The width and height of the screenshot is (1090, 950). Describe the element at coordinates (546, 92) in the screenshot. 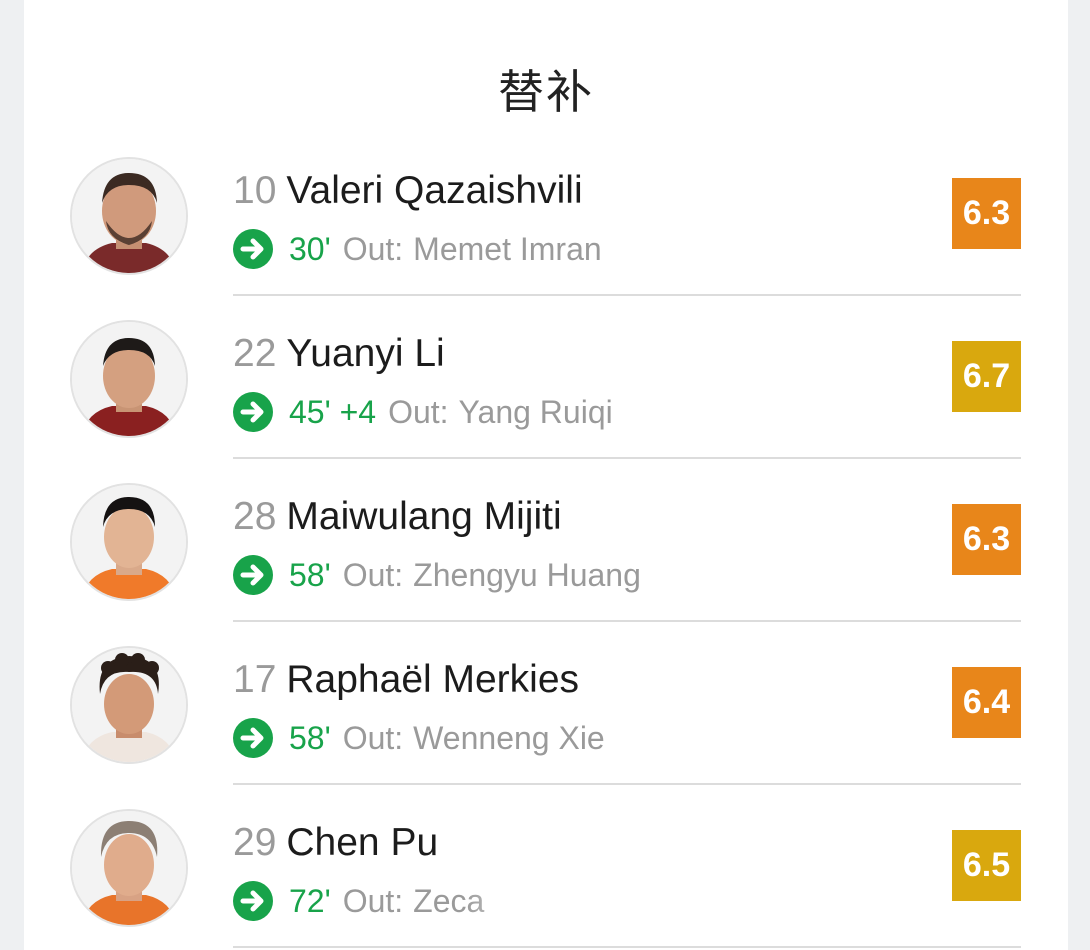

I see `section-title: 替补` at that location.